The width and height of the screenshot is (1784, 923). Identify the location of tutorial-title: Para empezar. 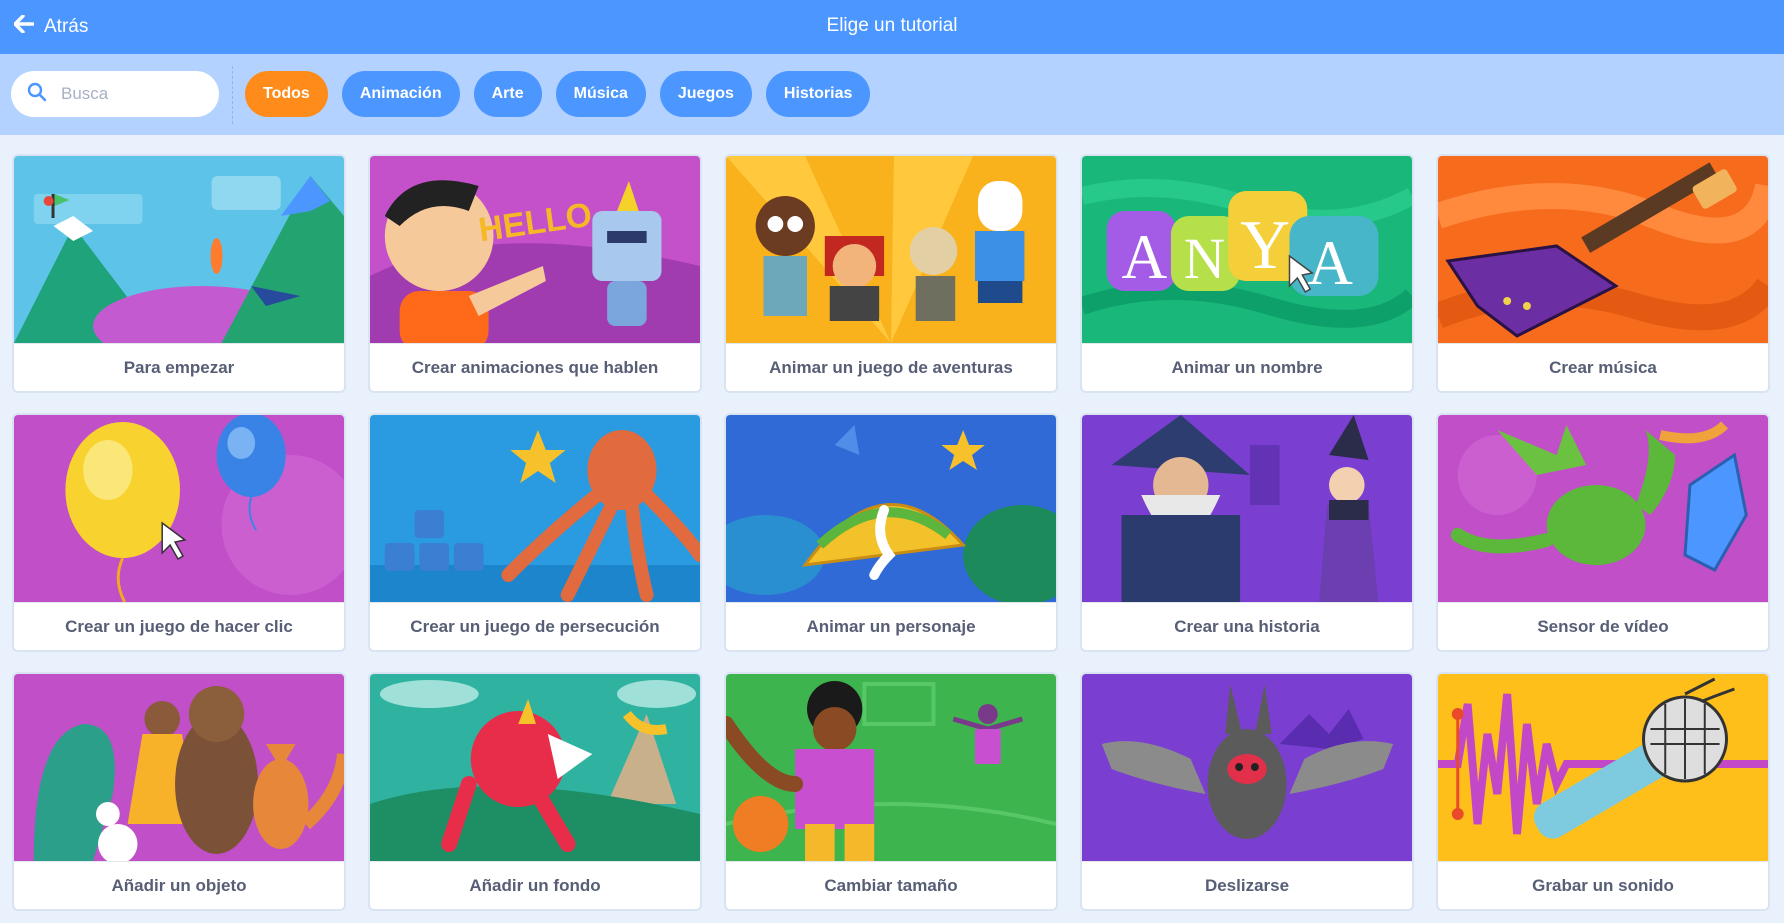
(179, 367).